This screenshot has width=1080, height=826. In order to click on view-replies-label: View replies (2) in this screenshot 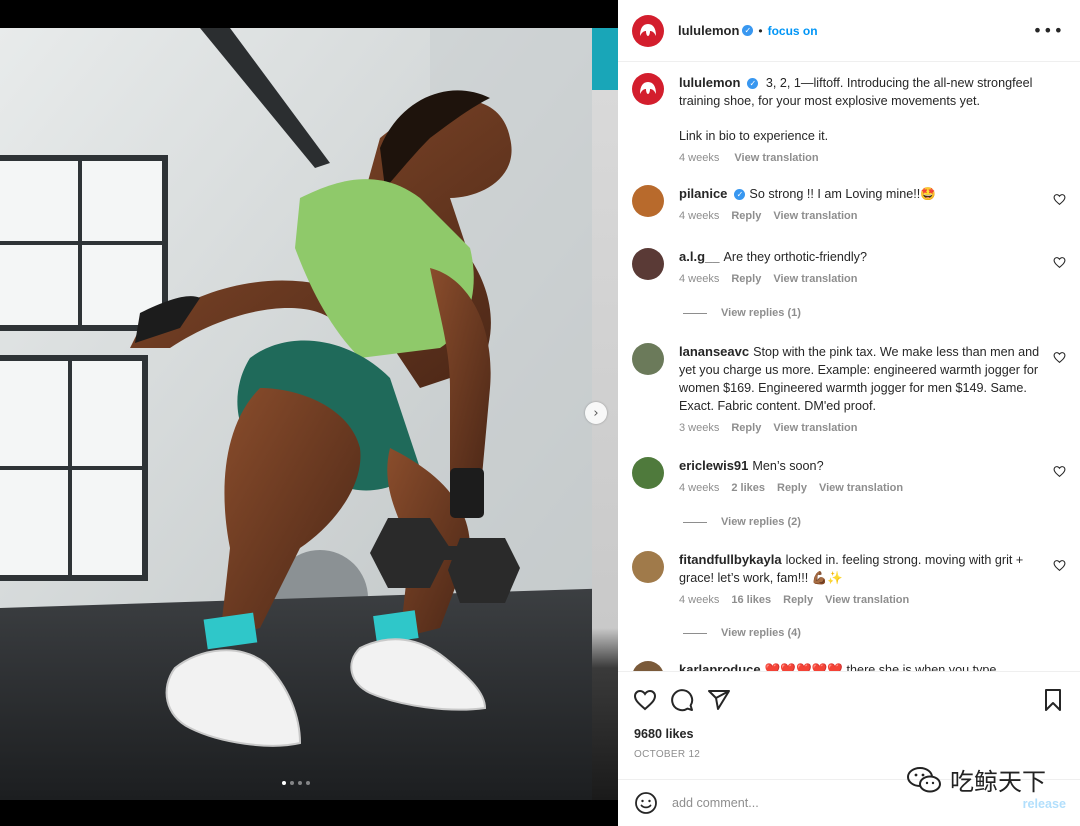, I will do `click(761, 522)`.